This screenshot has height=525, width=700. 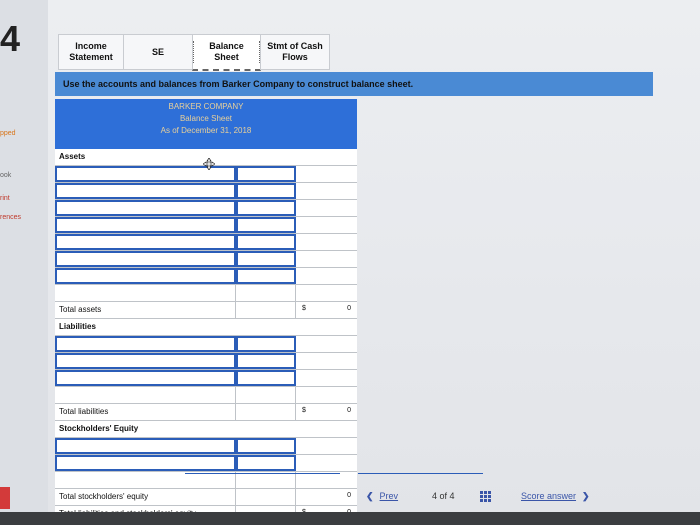 What do you see at coordinates (485, 496) in the screenshot?
I see `grid-icon` at bounding box center [485, 496].